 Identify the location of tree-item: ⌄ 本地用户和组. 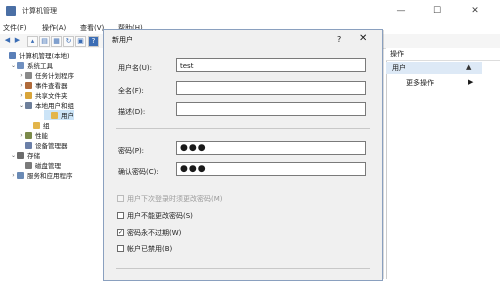
(52, 105).